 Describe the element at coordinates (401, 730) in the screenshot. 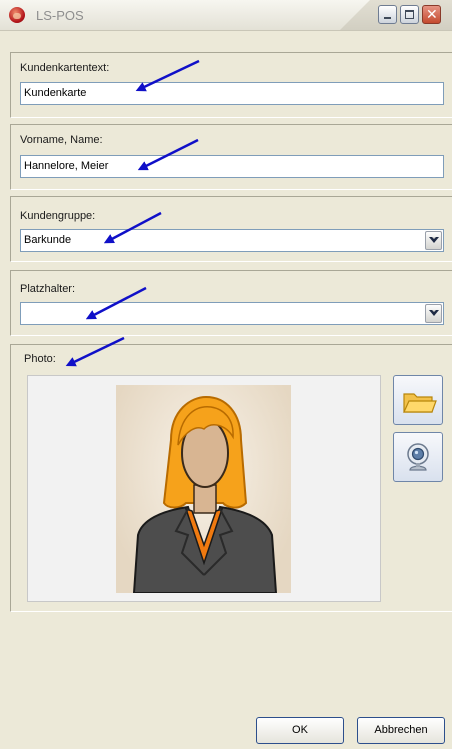

I see `cancel-button: Abbrechen` at that location.